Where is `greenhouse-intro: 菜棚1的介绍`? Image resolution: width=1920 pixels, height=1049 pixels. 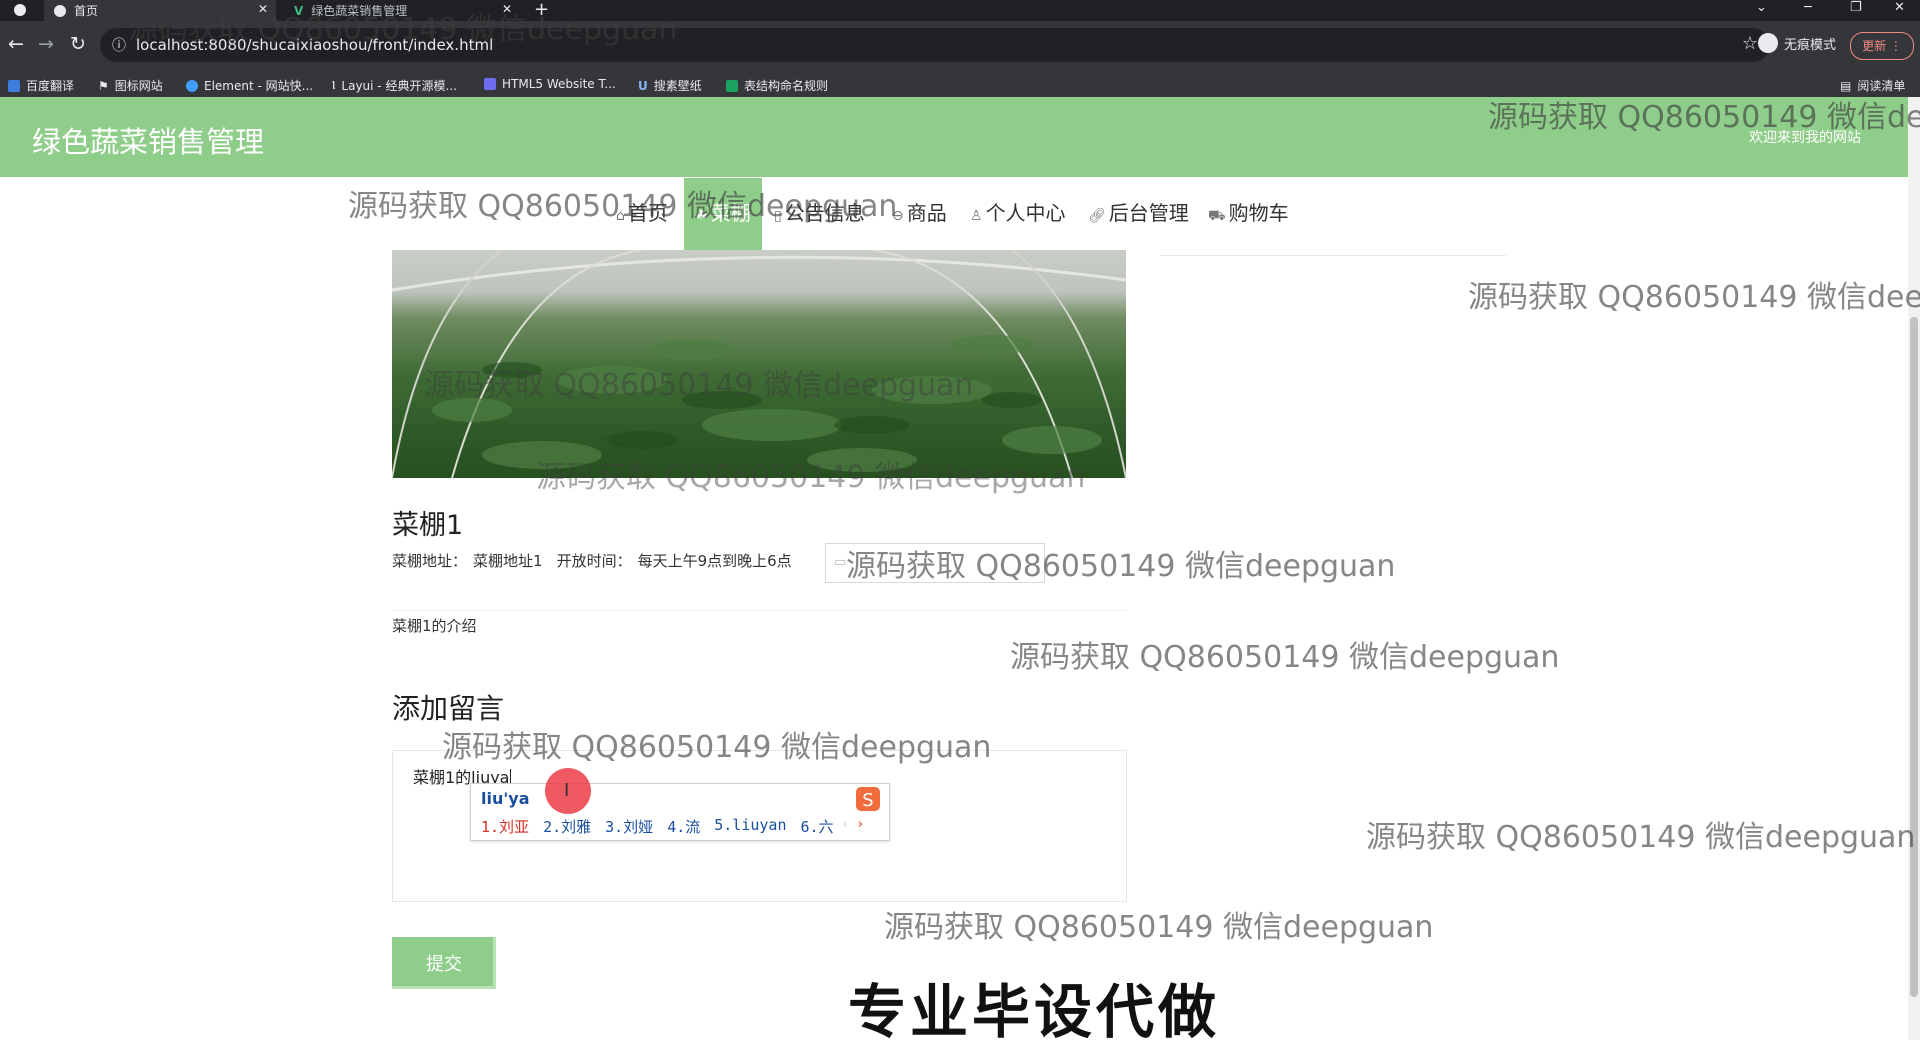 greenhouse-intro: 菜棚1的介绍 is located at coordinates (434, 626).